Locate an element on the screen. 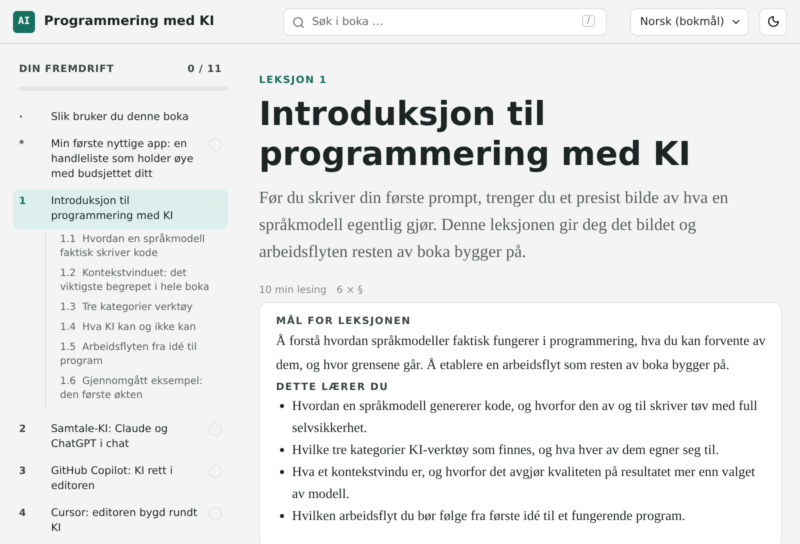 Image resolution: width=800 pixels, height=544 pixels. progress-count: 0 / 11 is located at coordinates (205, 69).